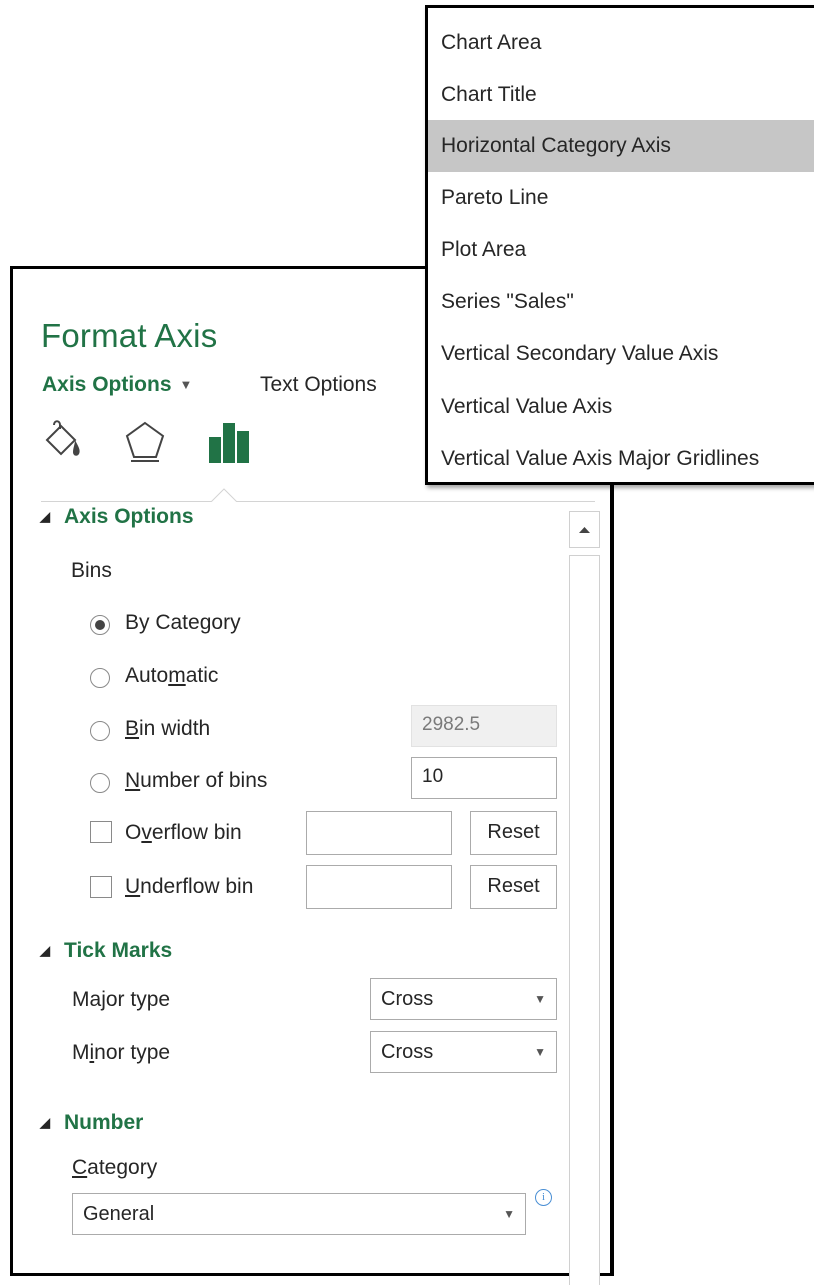 The width and height of the screenshot is (814, 1285). Describe the element at coordinates (129, 516) in the screenshot. I see `section-axis-options-label: Axis Options` at that location.